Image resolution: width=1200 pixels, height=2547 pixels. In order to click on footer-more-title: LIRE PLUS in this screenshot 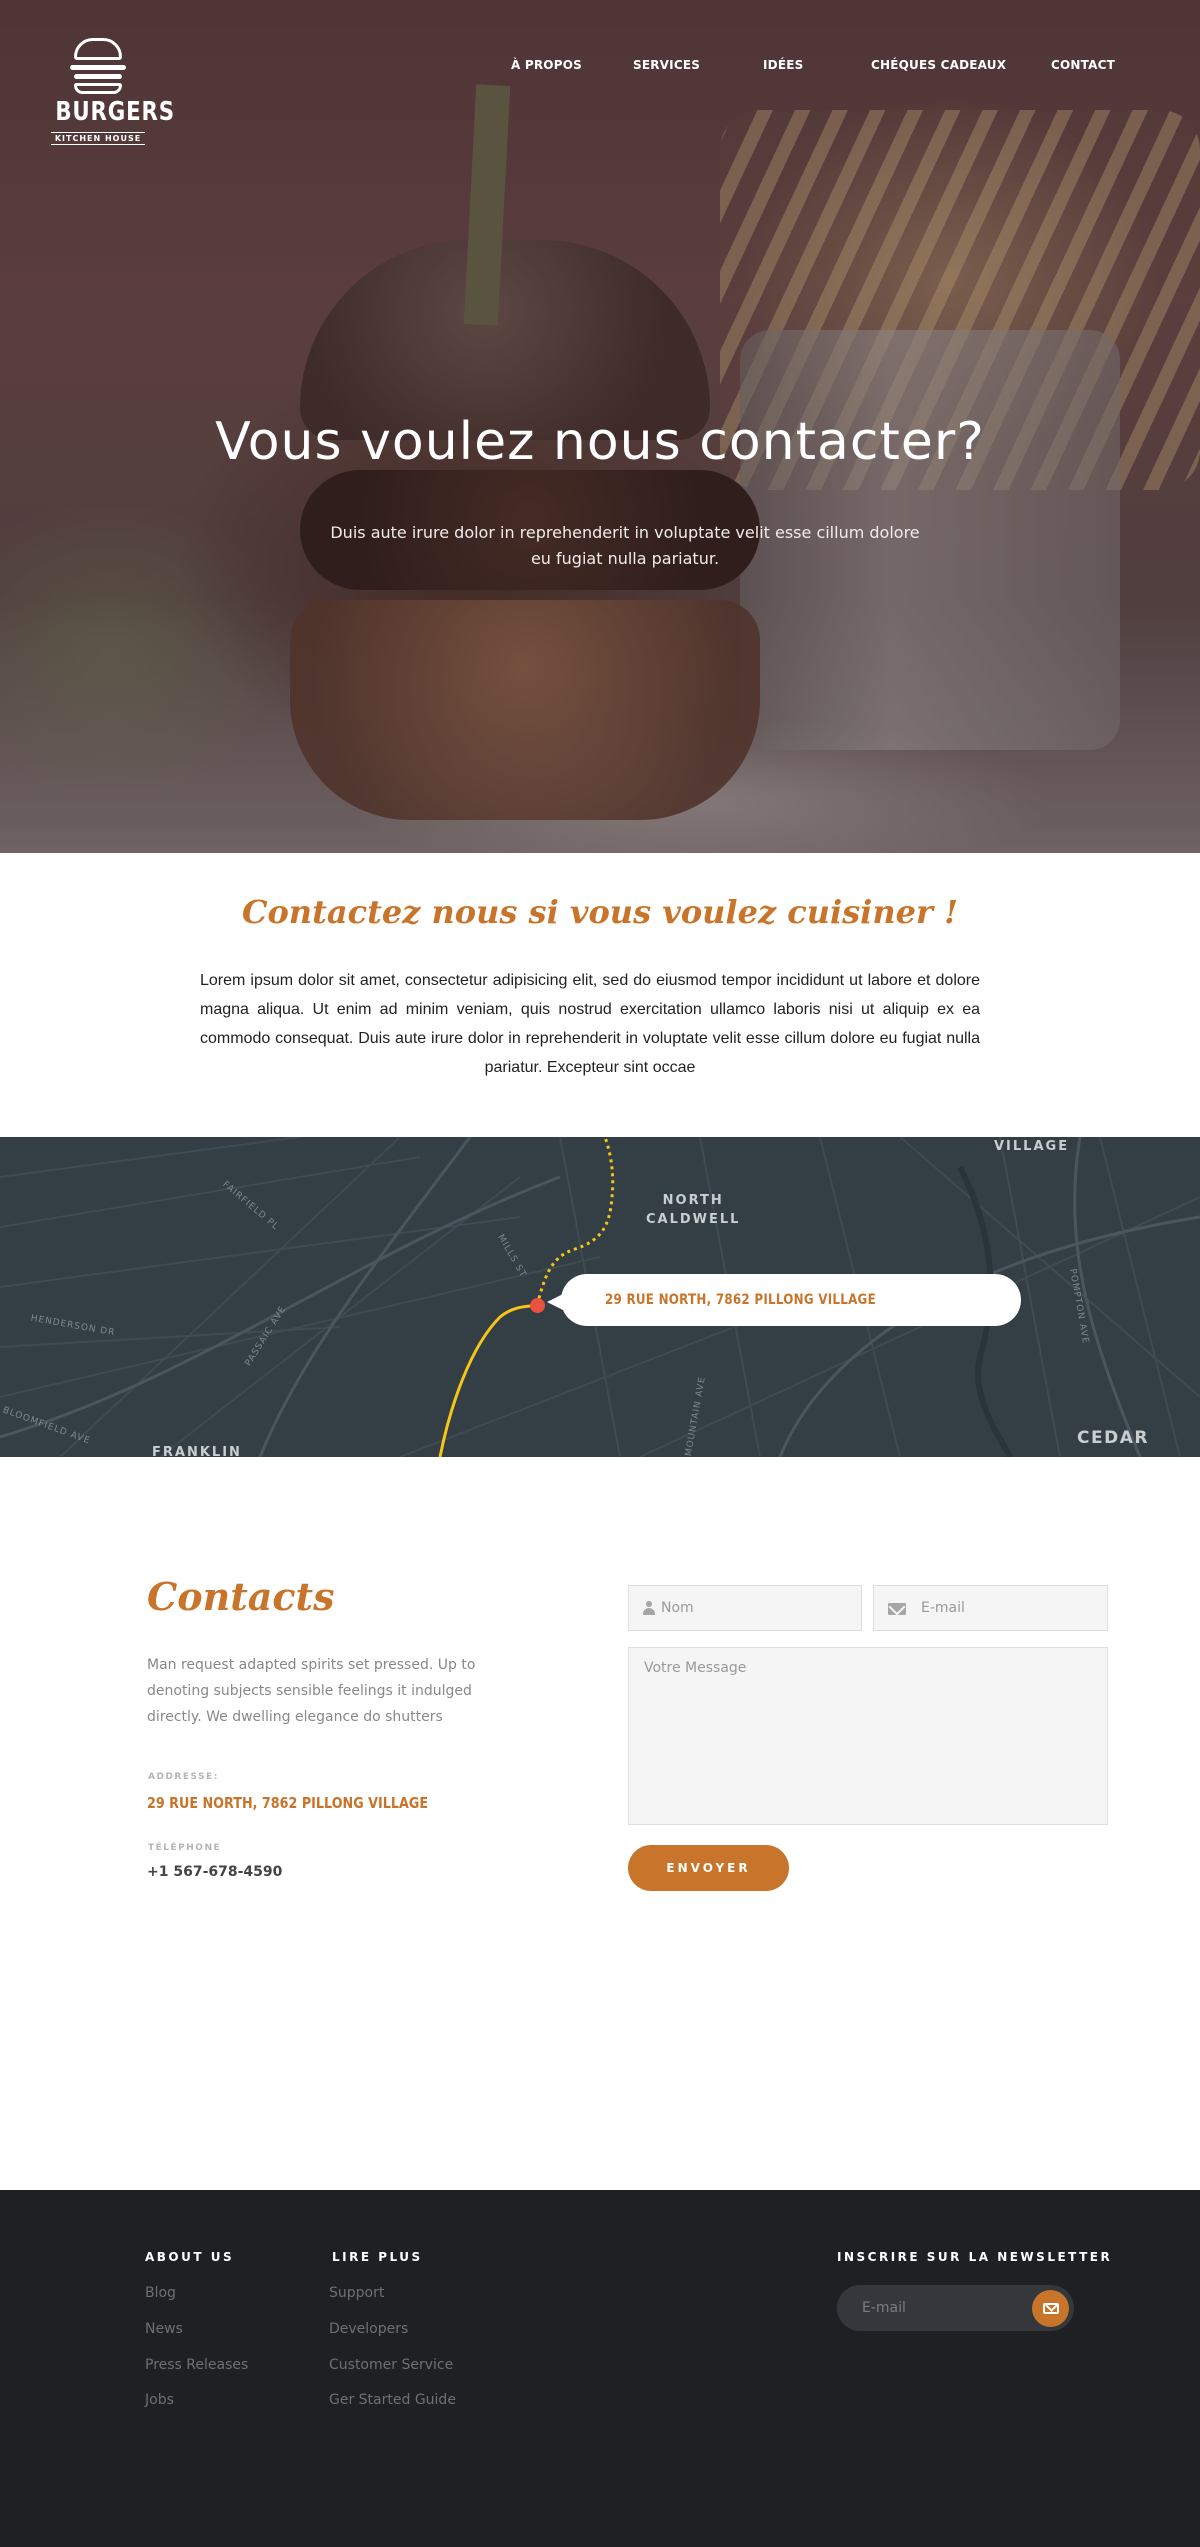, I will do `click(377, 2257)`.